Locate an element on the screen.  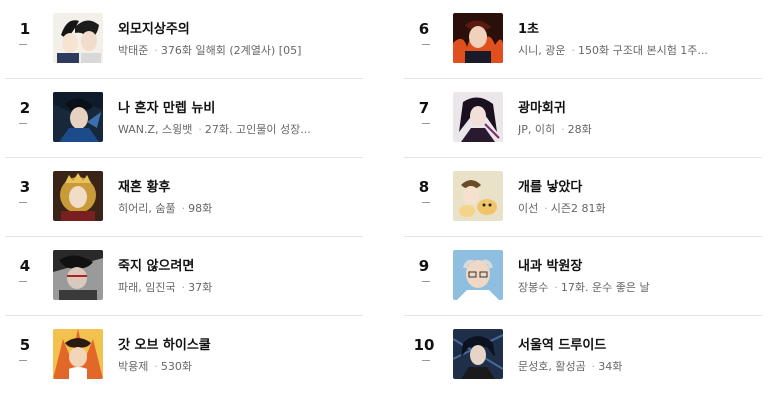
webtoon-episode: 37화 is located at coordinates (200, 287).